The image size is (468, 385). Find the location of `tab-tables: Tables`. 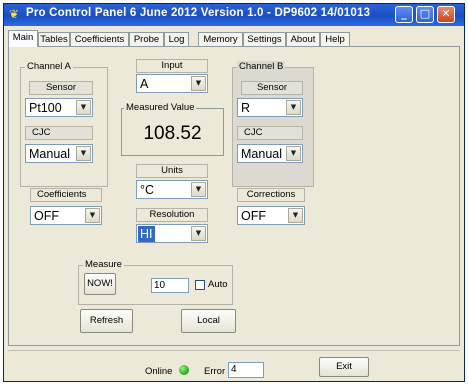

tab-tables: Tables is located at coordinates (54, 39).